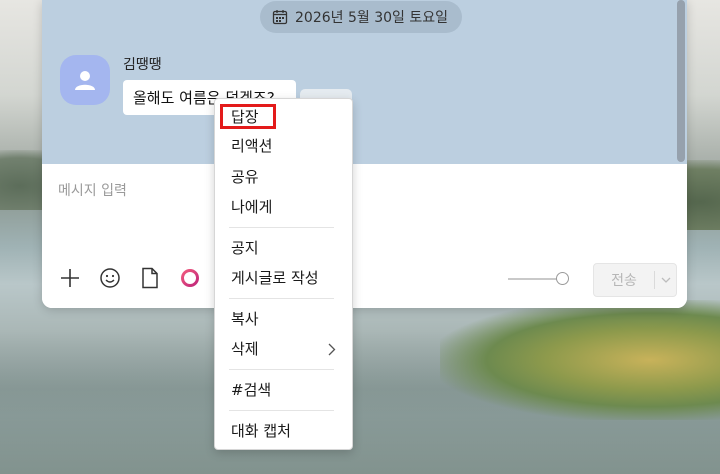 The image size is (720, 474). I want to click on menu-item-reaction: 리액션, so click(251, 146).